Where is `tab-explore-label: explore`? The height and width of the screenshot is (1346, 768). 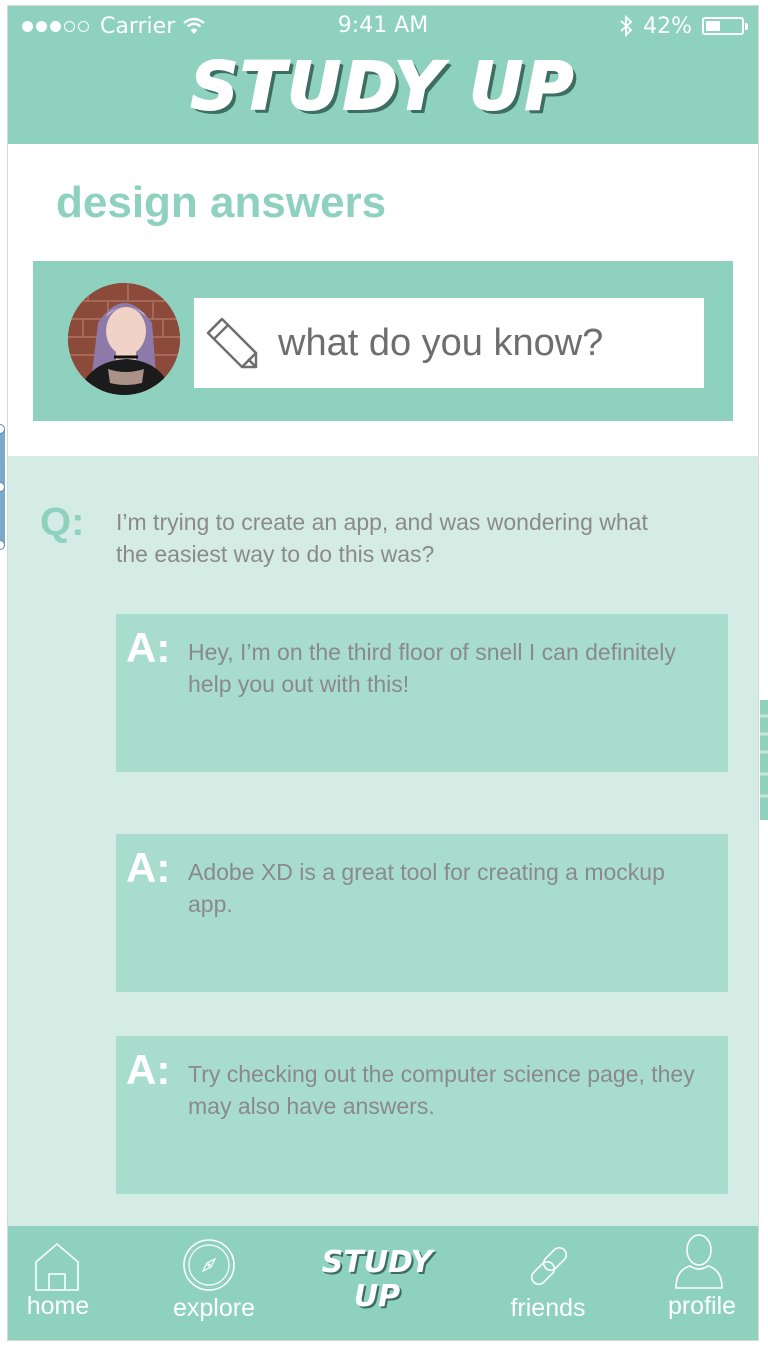 tab-explore-label: explore is located at coordinates (214, 1308).